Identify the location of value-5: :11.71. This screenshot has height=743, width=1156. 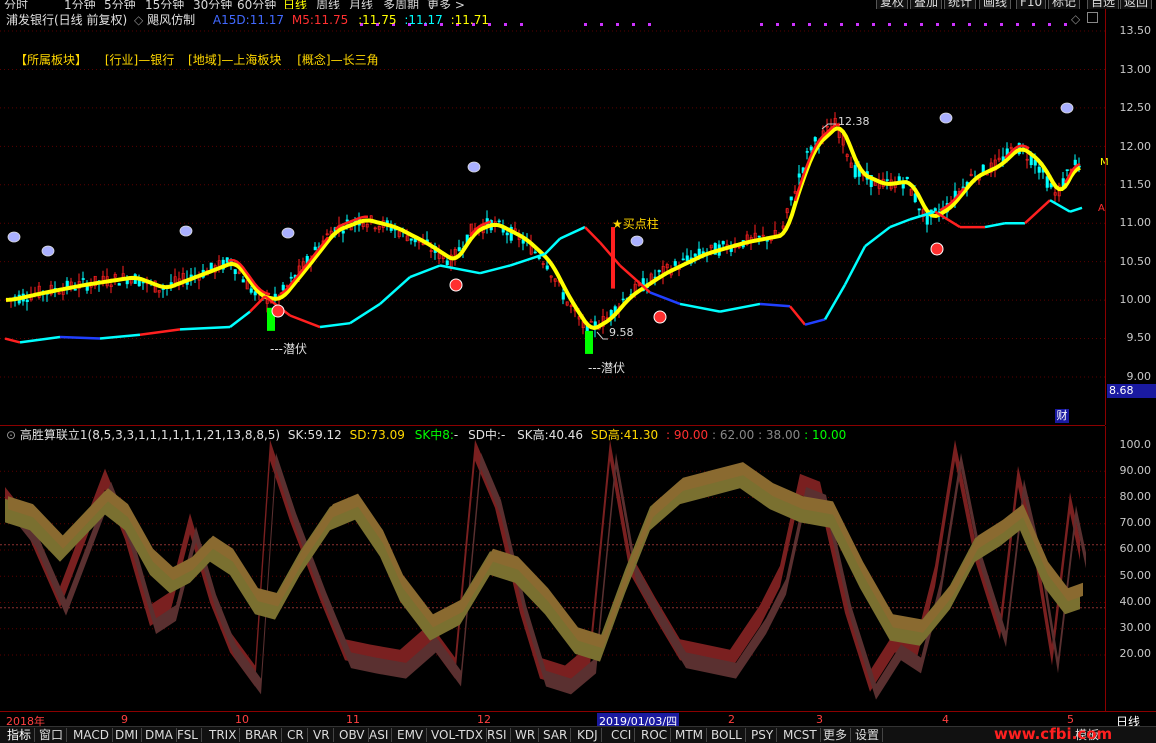
(469, 20).